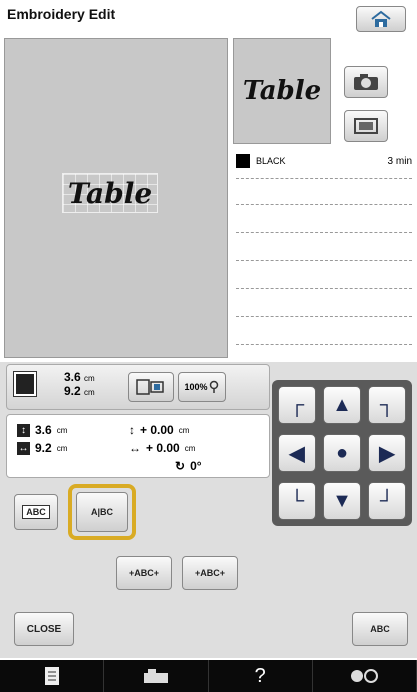 The height and width of the screenshot is (692, 417). What do you see at coordinates (132, 430) in the screenshot?
I see `vertical-arrow-icon: ↕` at bounding box center [132, 430].